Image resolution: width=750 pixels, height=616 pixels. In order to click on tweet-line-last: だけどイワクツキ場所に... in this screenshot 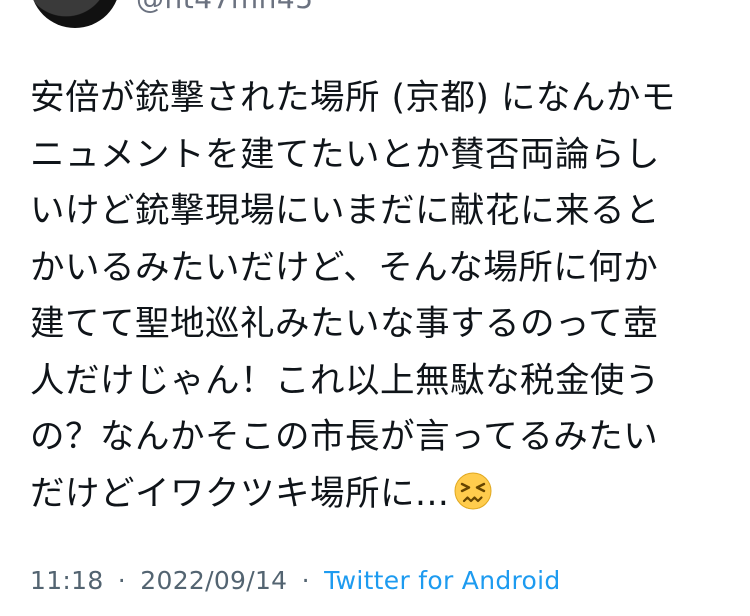, I will do `click(375, 494)`.